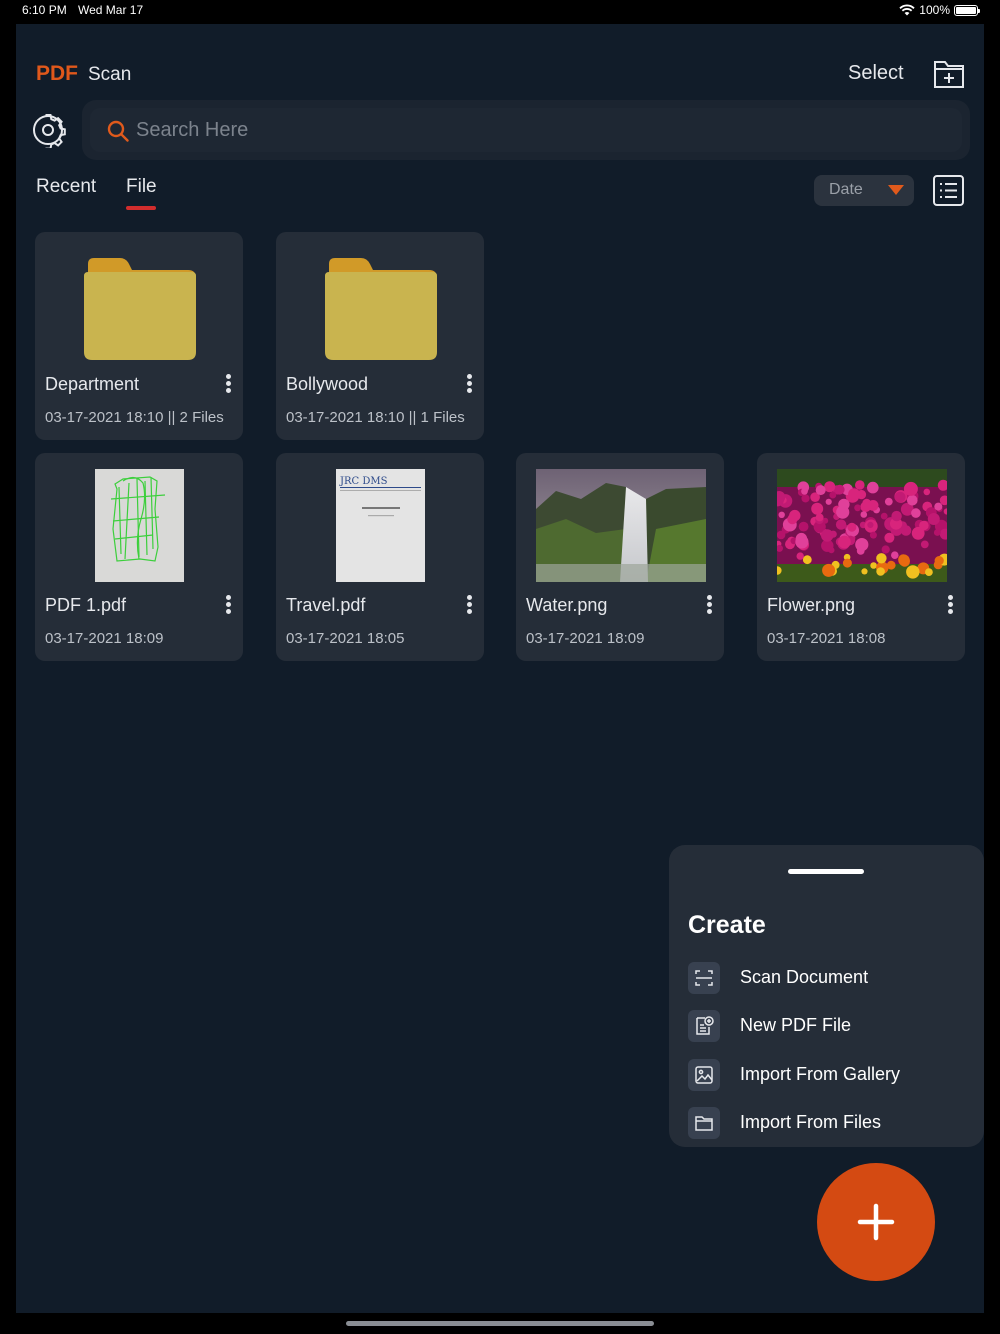 The width and height of the screenshot is (1000, 1334). I want to click on folder-plus-icon, so click(949, 74).